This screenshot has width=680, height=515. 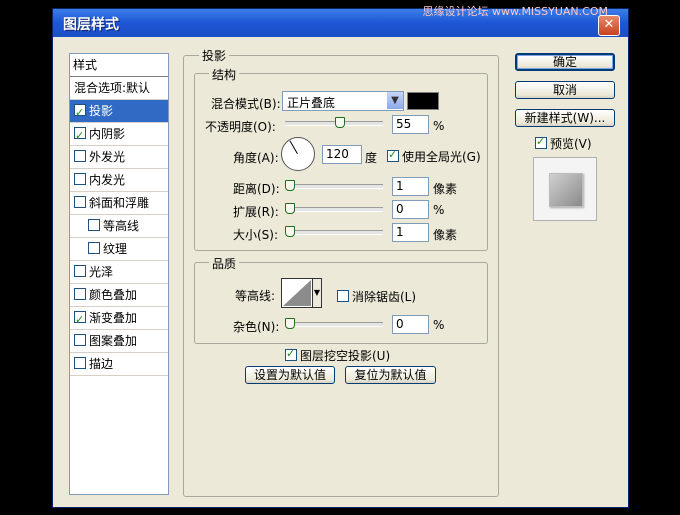 I want to click on angle-dial-needle, so click(x=293, y=147).